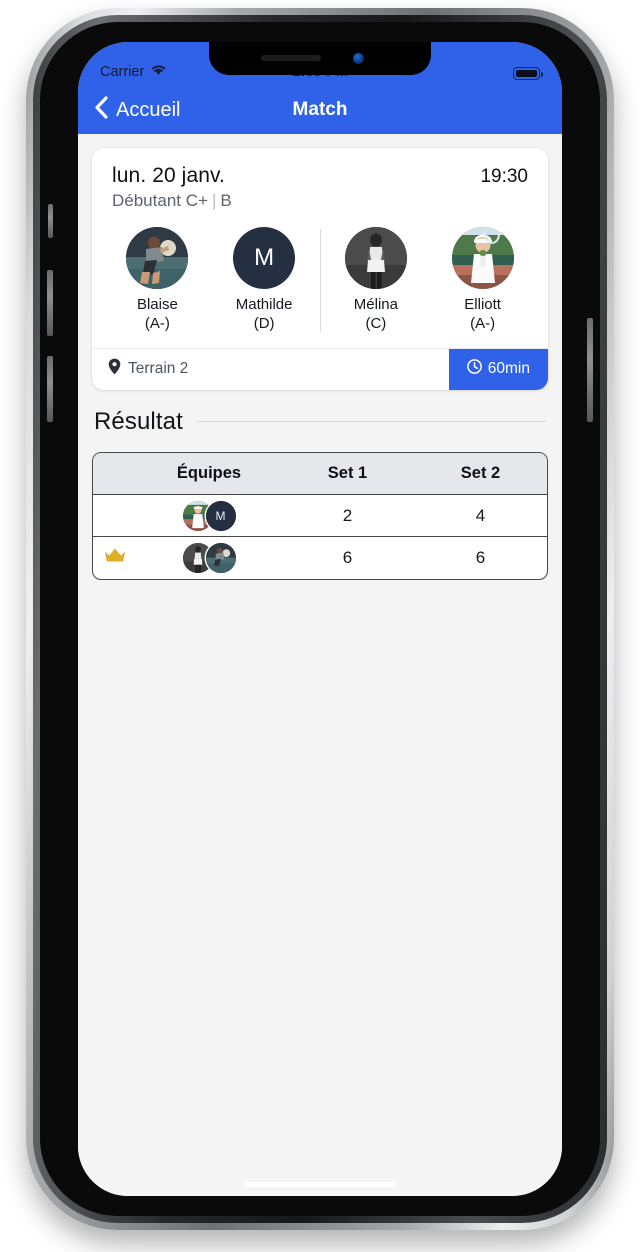 The width and height of the screenshot is (640, 1252). Describe the element at coordinates (375, 304) in the screenshot. I see `player-name: Mélina` at that location.